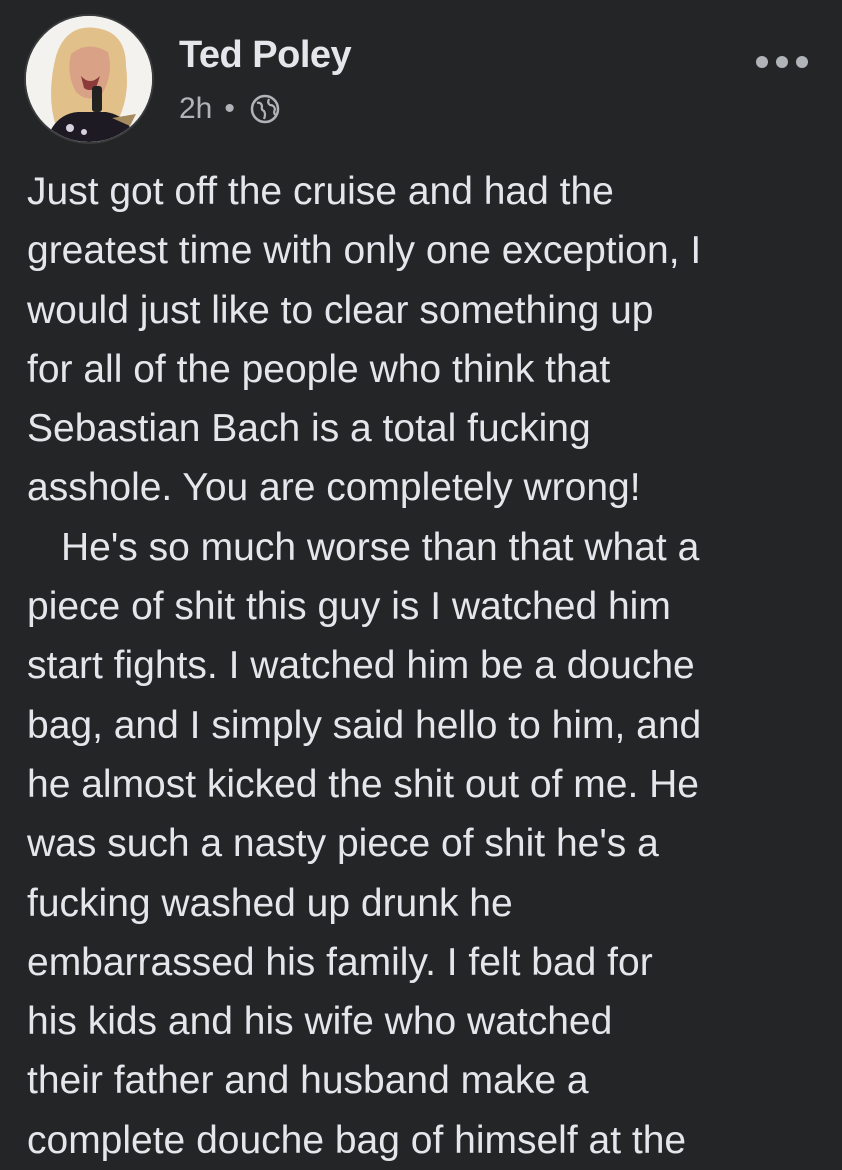 This screenshot has height=1170, width=842. I want to click on post-text-line: greatest time with only one exception, I, so click(364, 251).